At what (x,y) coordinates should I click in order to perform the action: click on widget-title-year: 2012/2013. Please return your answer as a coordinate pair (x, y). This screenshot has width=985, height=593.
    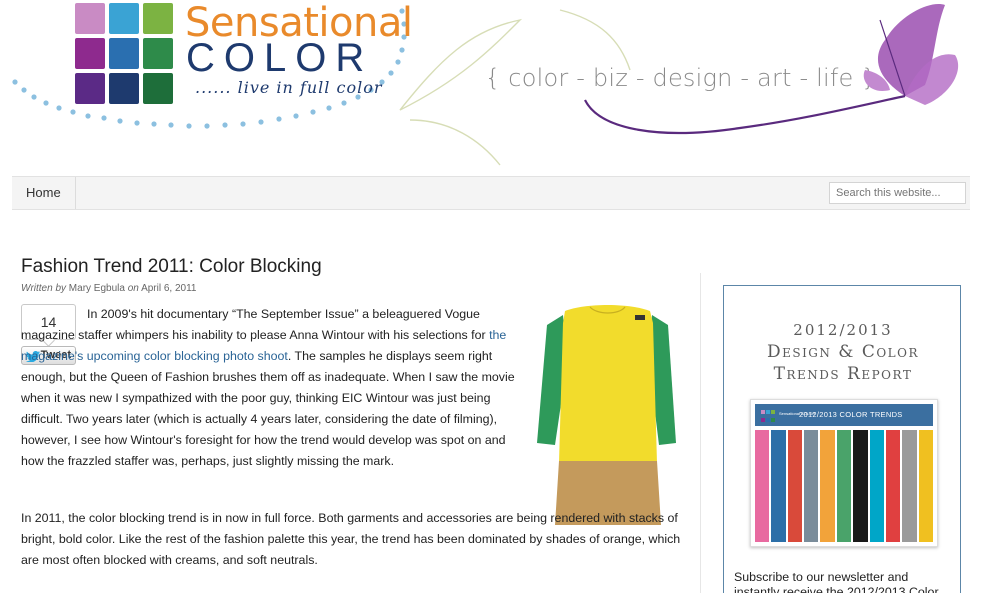
    Looking at the image, I should click on (843, 330).